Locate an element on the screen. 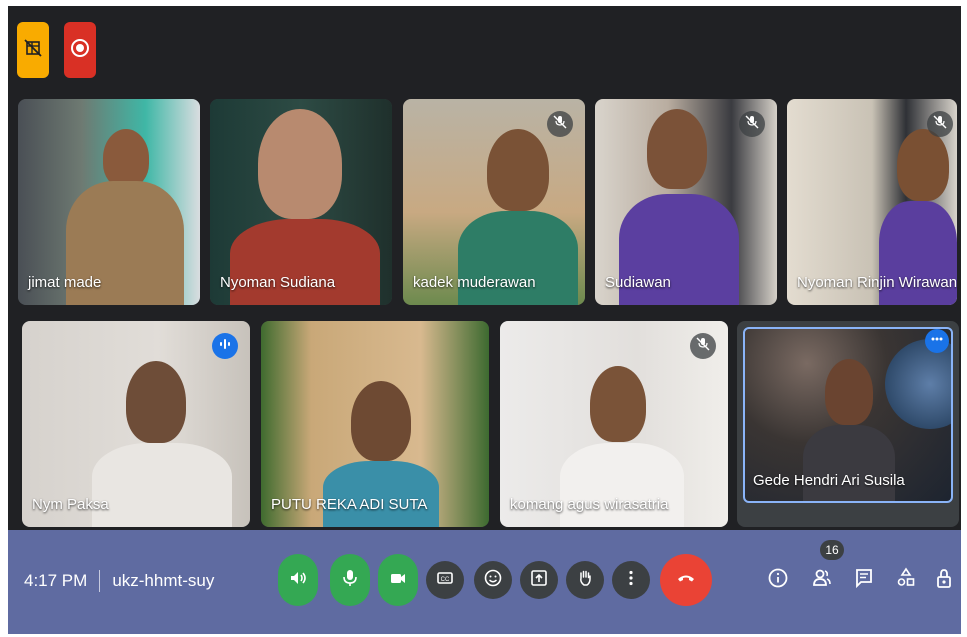 Image resolution: width=967 pixels, height=637 pixels. participant-tile: Nyoman Rinjin Wirawan is located at coordinates (872, 202).